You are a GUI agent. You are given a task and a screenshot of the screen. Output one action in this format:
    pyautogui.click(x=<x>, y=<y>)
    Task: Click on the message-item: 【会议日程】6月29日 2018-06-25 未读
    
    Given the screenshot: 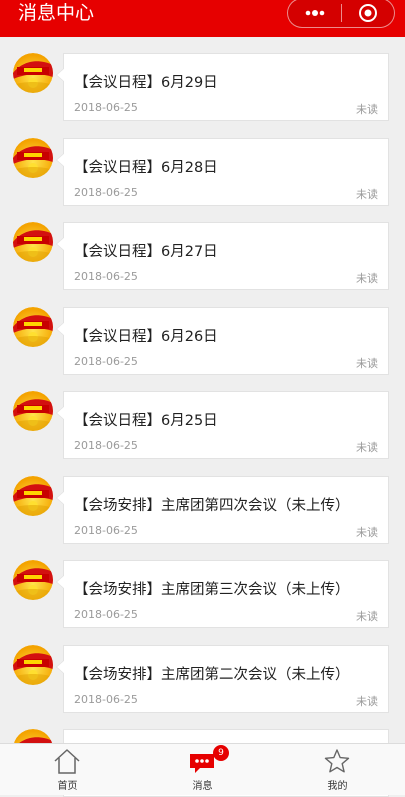 What is the action you would take?
    pyautogui.click(x=202, y=79)
    